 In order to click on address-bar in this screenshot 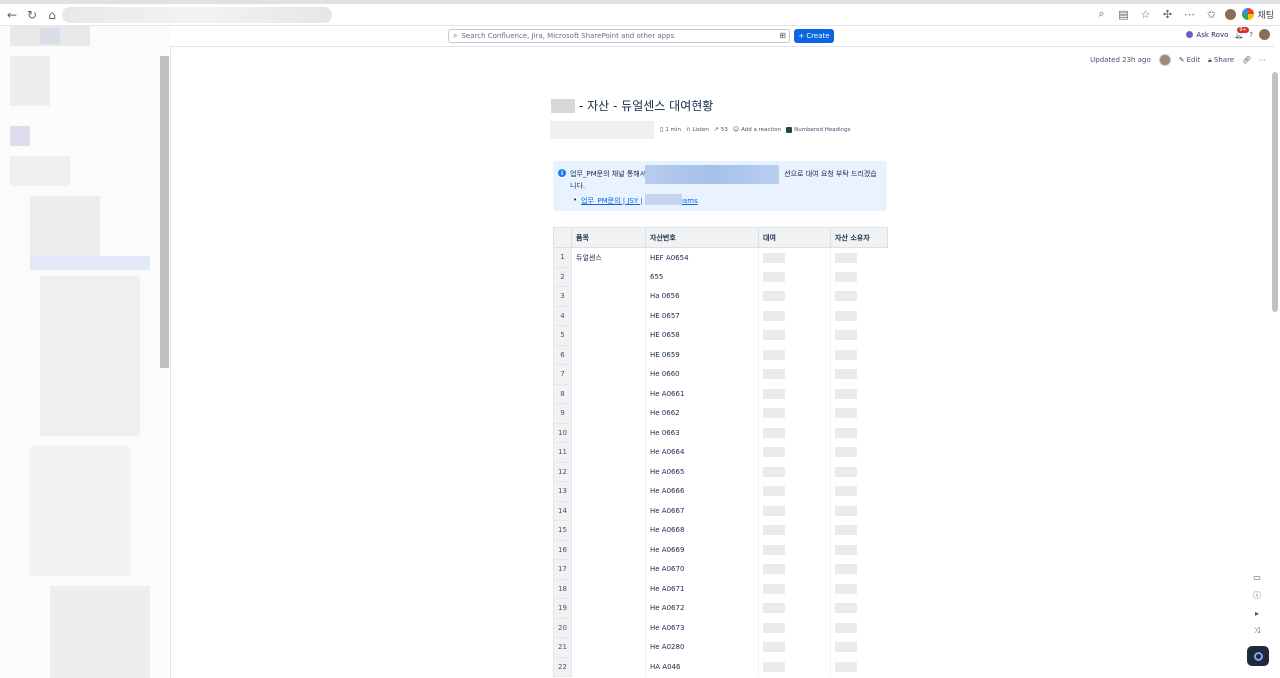, I will do `click(197, 15)`.